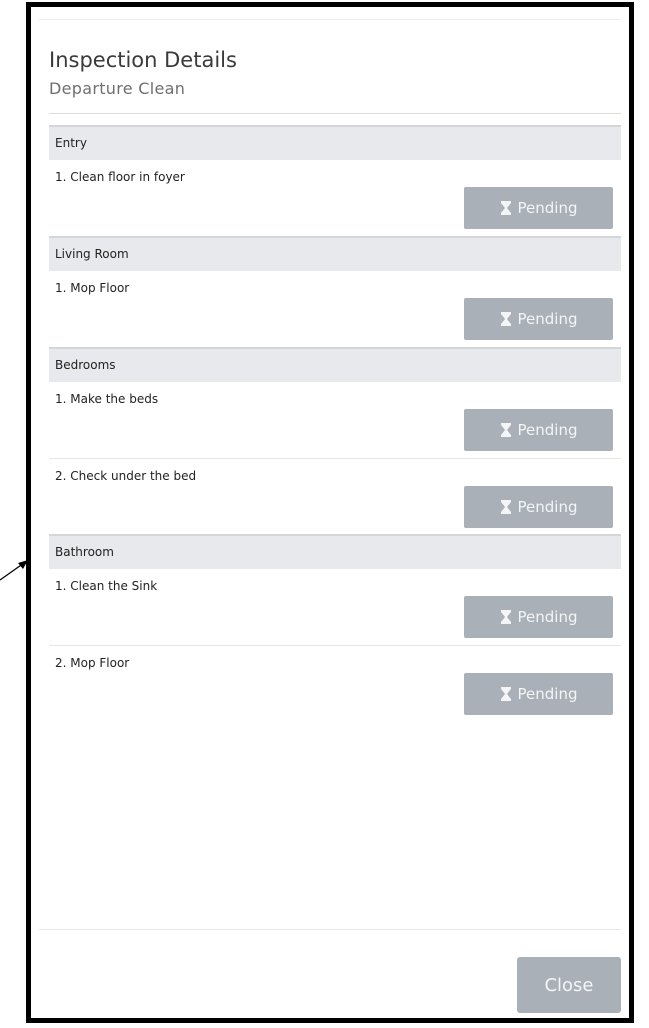  I want to click on section-entry: Entry 1. Clean floor in foyer Pending, so click(335, 180).